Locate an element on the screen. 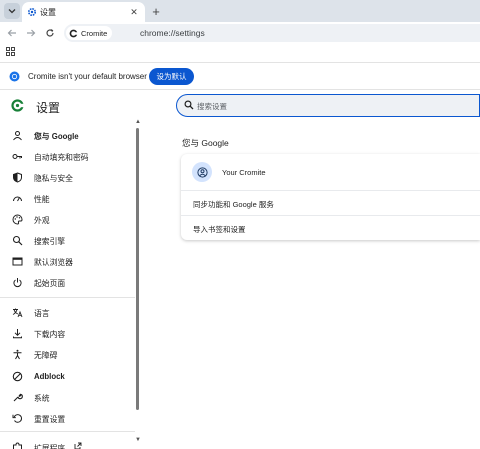  sidebar-item-label: 搜索引擎 is located at coordinates (50, 241).